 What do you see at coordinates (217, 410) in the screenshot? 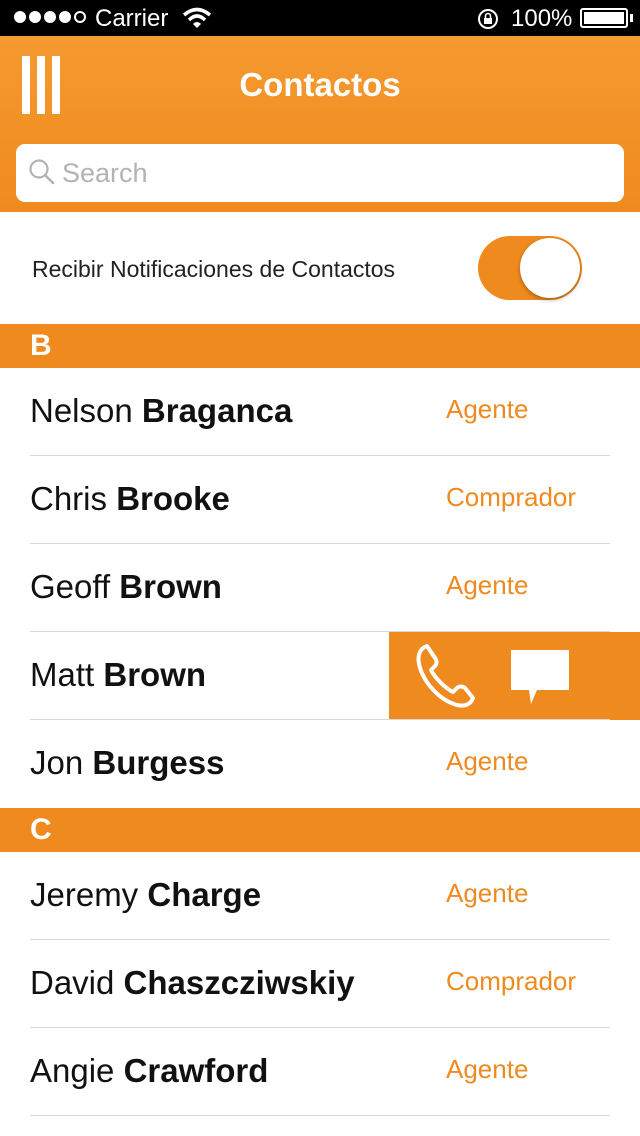
I see `contact-last-name: Braganca` at bounding box center [217, 410].